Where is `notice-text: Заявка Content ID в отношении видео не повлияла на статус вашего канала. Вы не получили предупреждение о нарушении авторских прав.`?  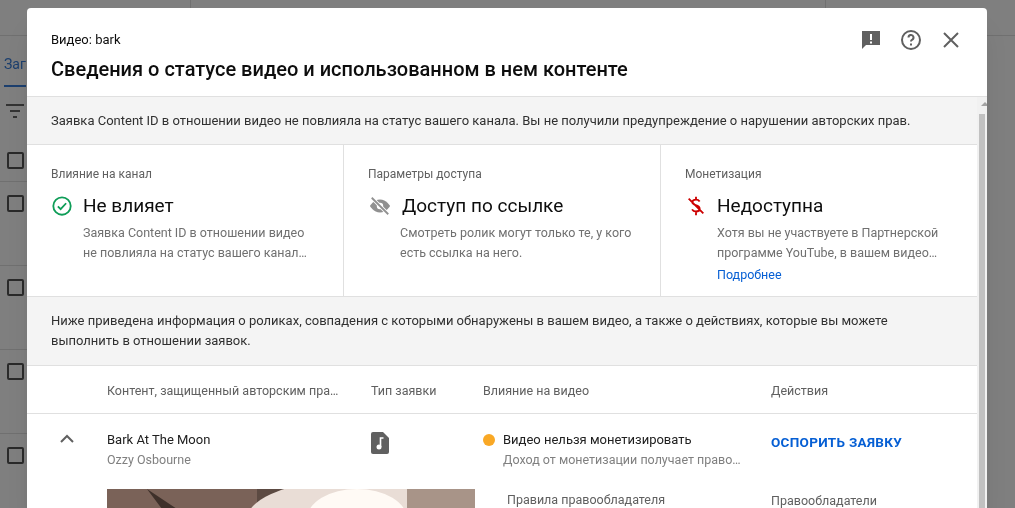
notice-text: Заявка Content ID в отношении видео не повлияла на статус вашего канала. Вы не получили предупреждение о нарушении авторских прав. is located at coordinates (481, 120).